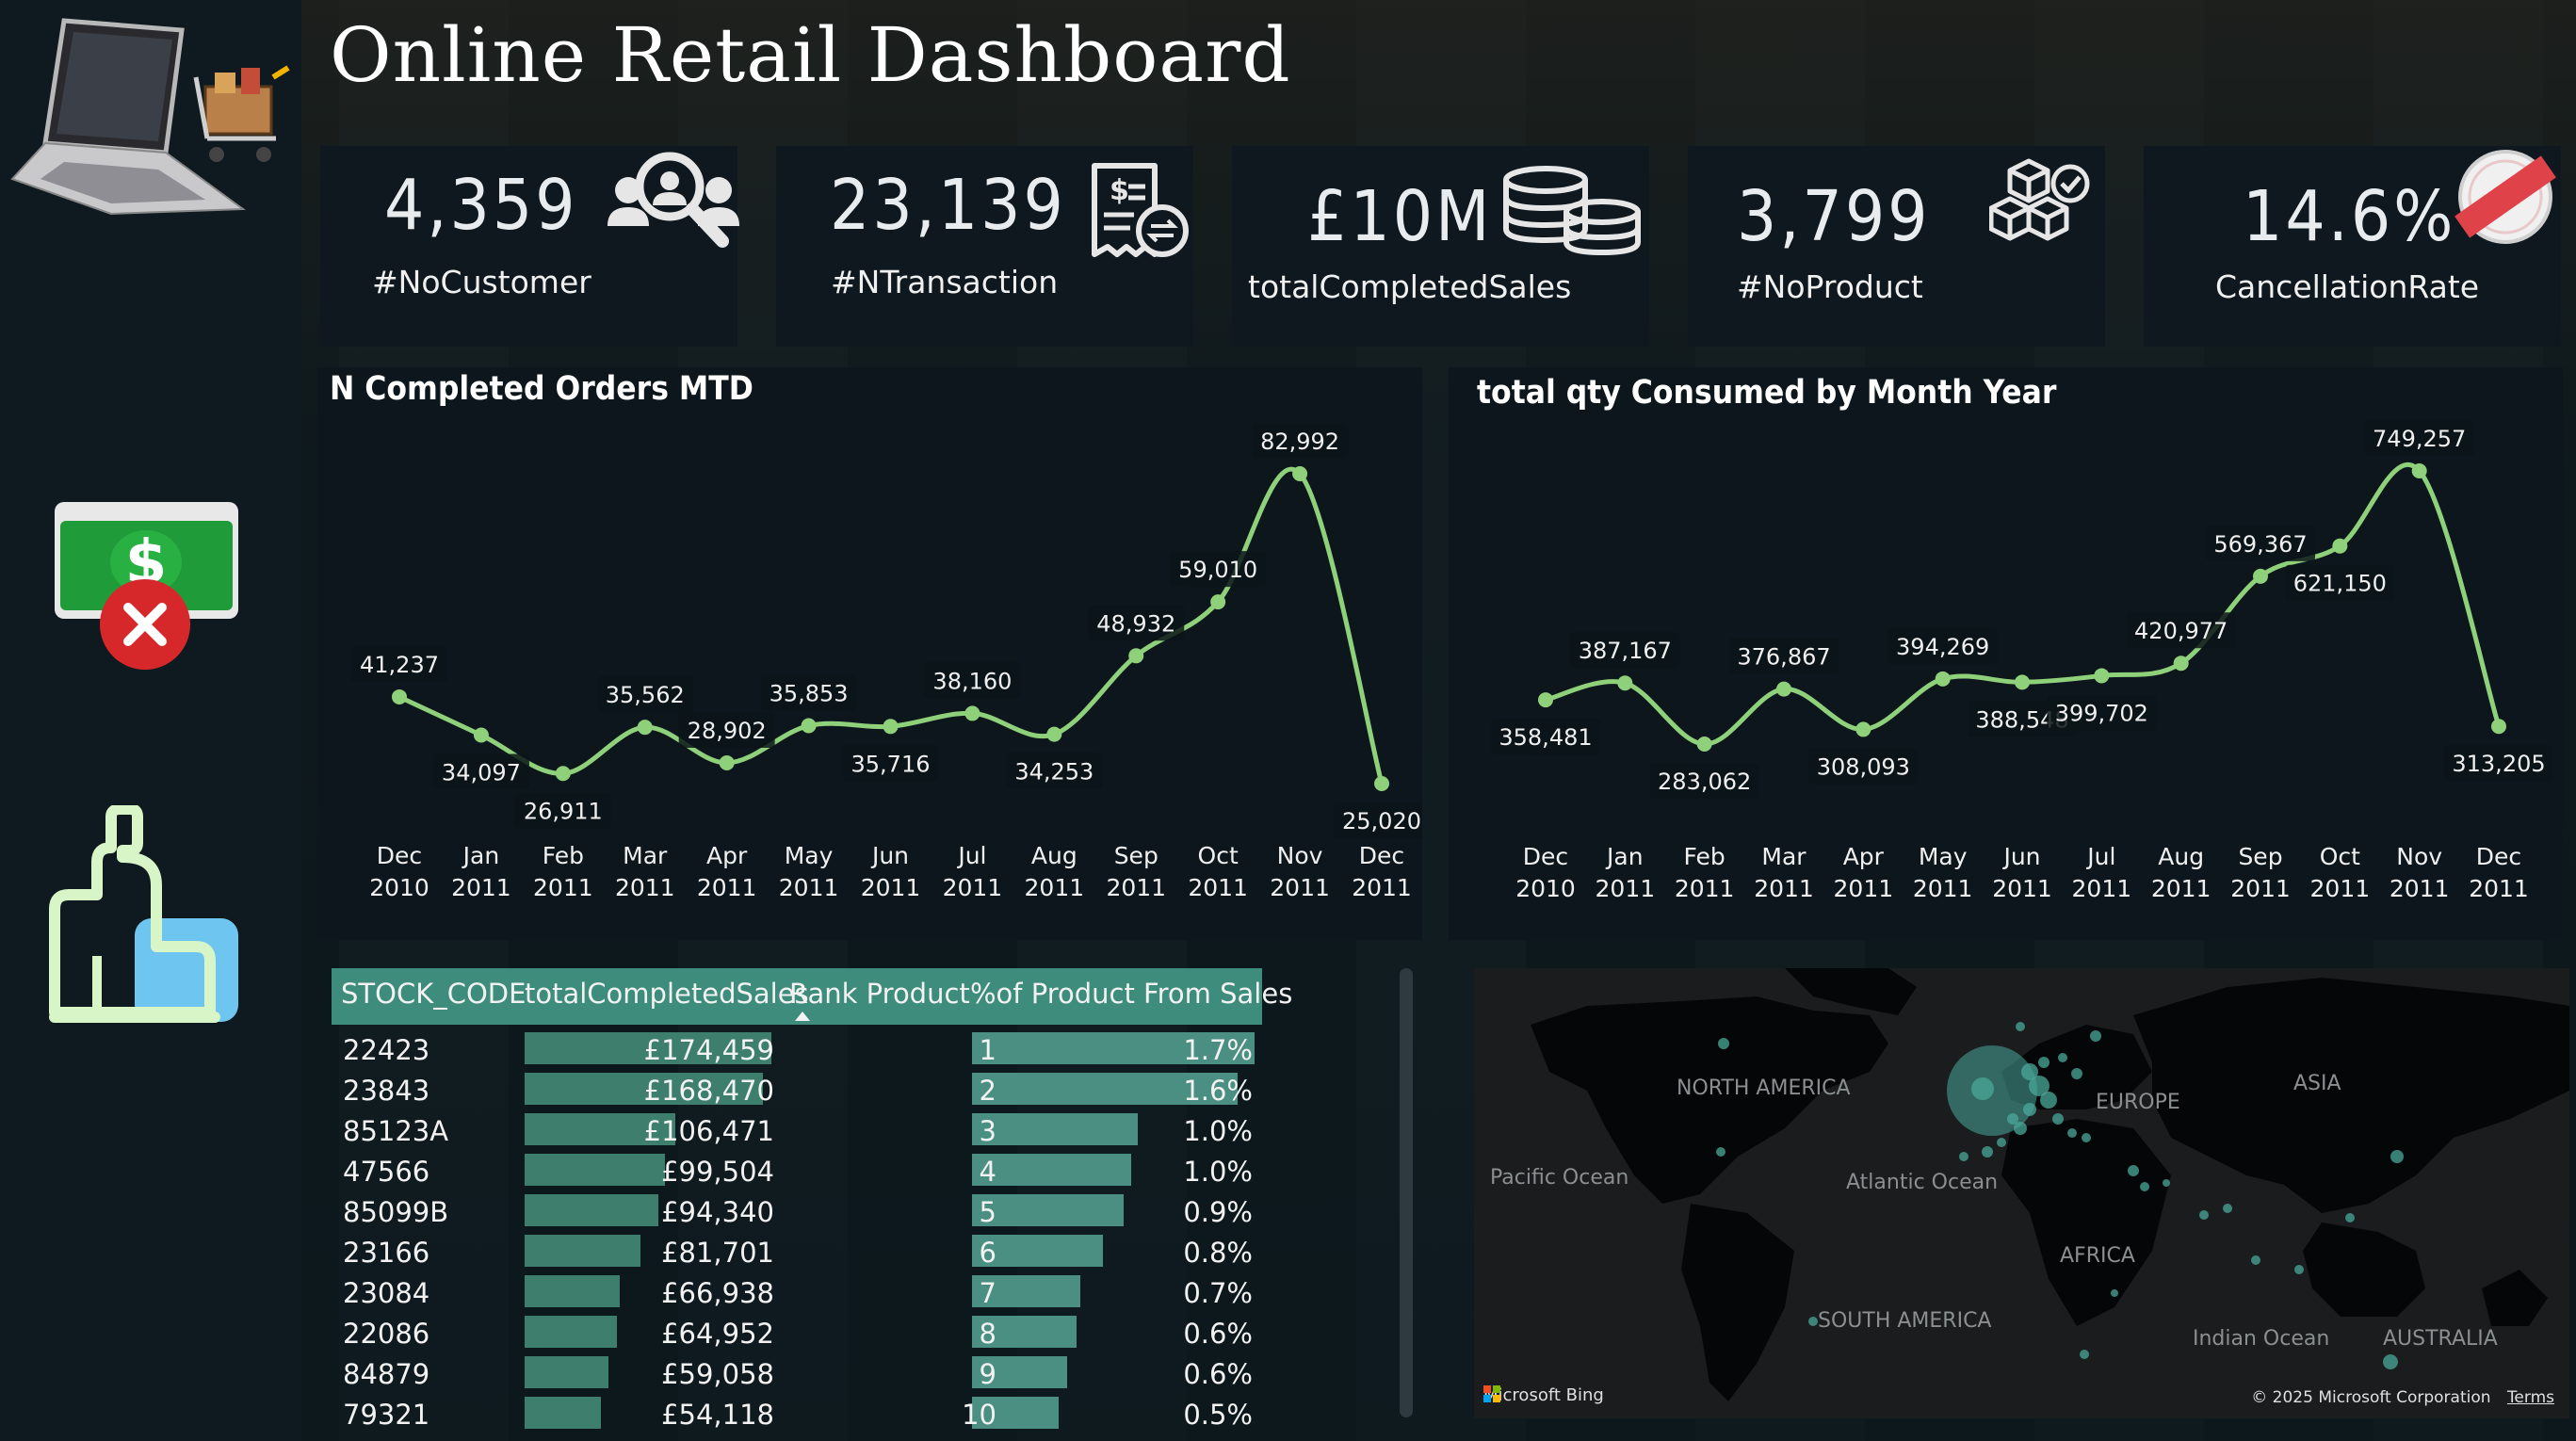  Describe the element at coordinates (1625, 651) in the screenshot. I see `data-label: 387,167` at that location.